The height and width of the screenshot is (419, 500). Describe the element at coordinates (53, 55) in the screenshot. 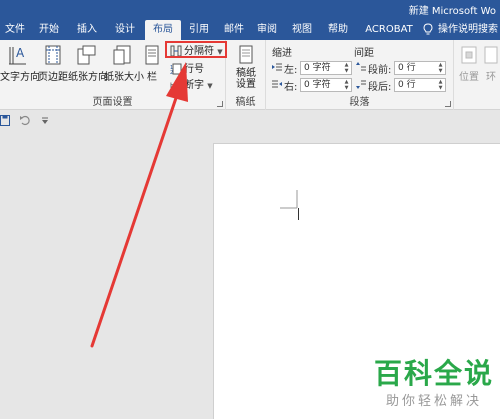

I see `margins-icon` at that location.